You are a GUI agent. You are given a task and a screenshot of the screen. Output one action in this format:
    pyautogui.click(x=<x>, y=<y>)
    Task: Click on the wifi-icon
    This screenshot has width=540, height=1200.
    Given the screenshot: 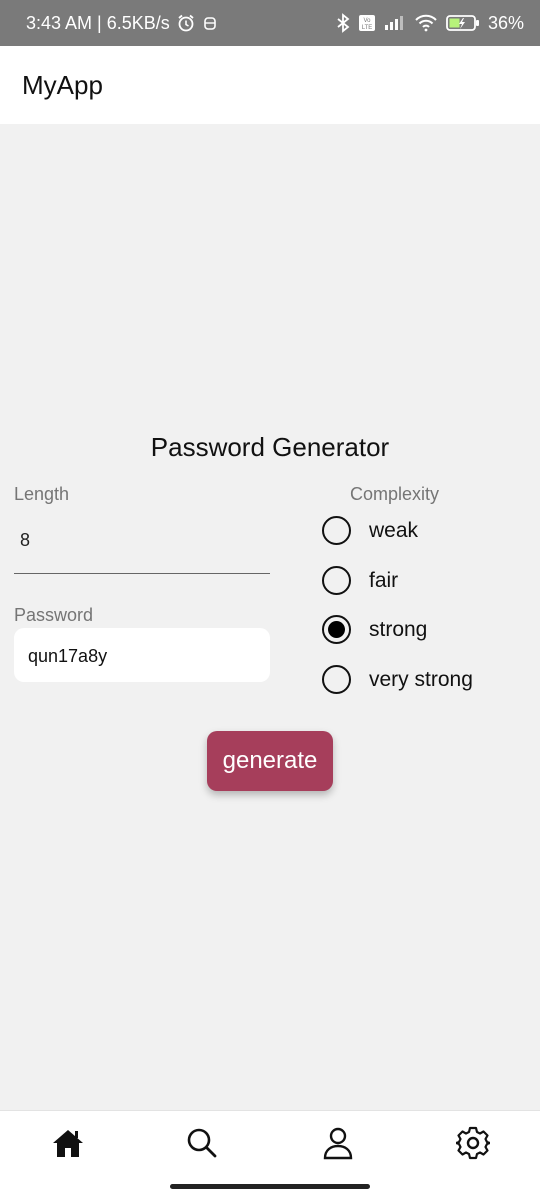 What is the action you would take?
    pyautogui.click(x=426, y=23)
    